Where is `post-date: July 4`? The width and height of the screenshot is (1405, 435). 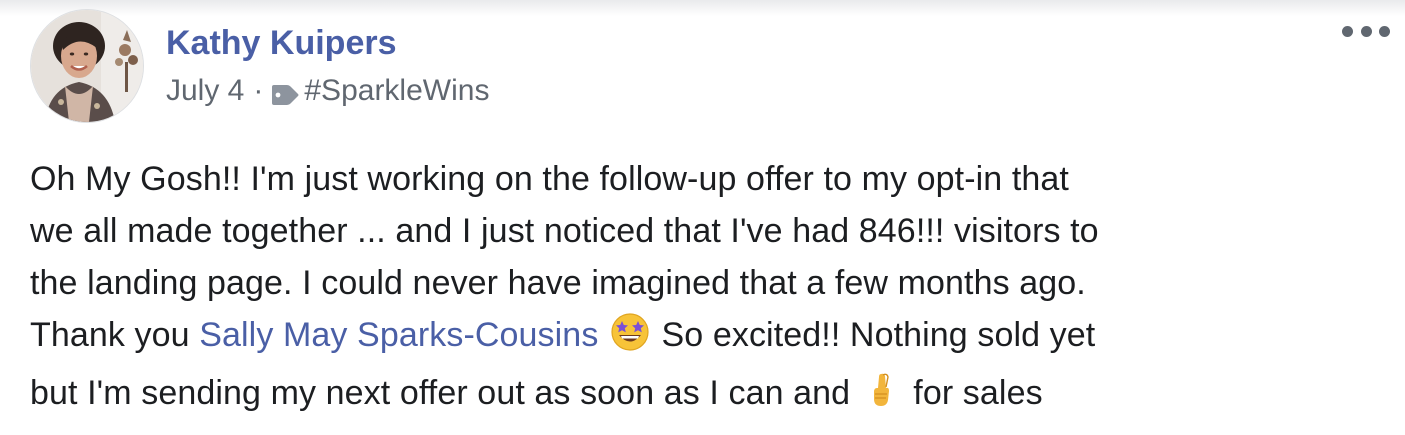 post-date: July 4 is located at coordinates (205, 91).